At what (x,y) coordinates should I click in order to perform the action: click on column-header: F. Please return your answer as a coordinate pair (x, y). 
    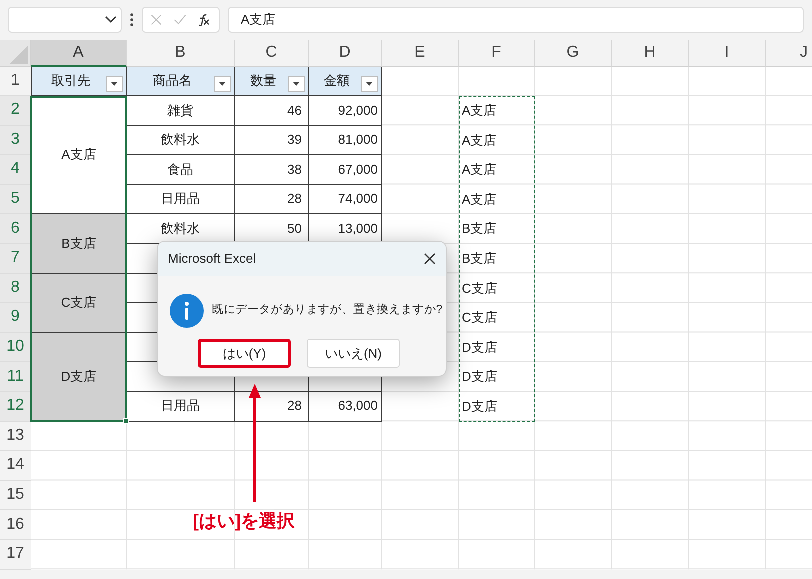
    Looking at the image, I should click on (497, 53).